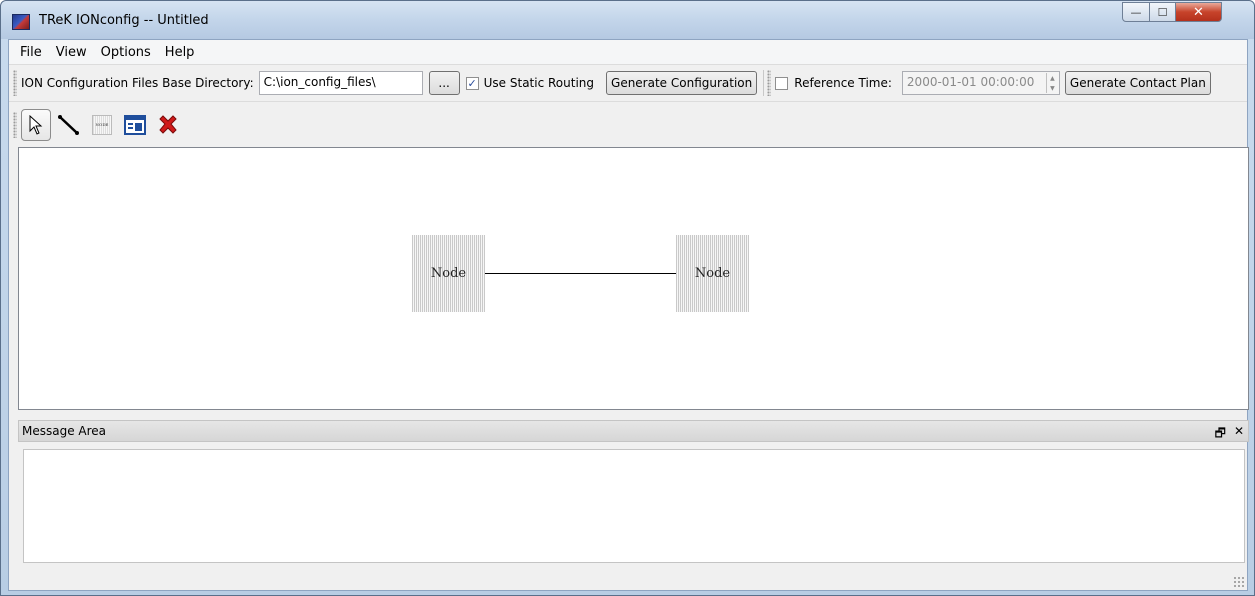  I want to click on tool-palette: NODE, so click(628, 124).